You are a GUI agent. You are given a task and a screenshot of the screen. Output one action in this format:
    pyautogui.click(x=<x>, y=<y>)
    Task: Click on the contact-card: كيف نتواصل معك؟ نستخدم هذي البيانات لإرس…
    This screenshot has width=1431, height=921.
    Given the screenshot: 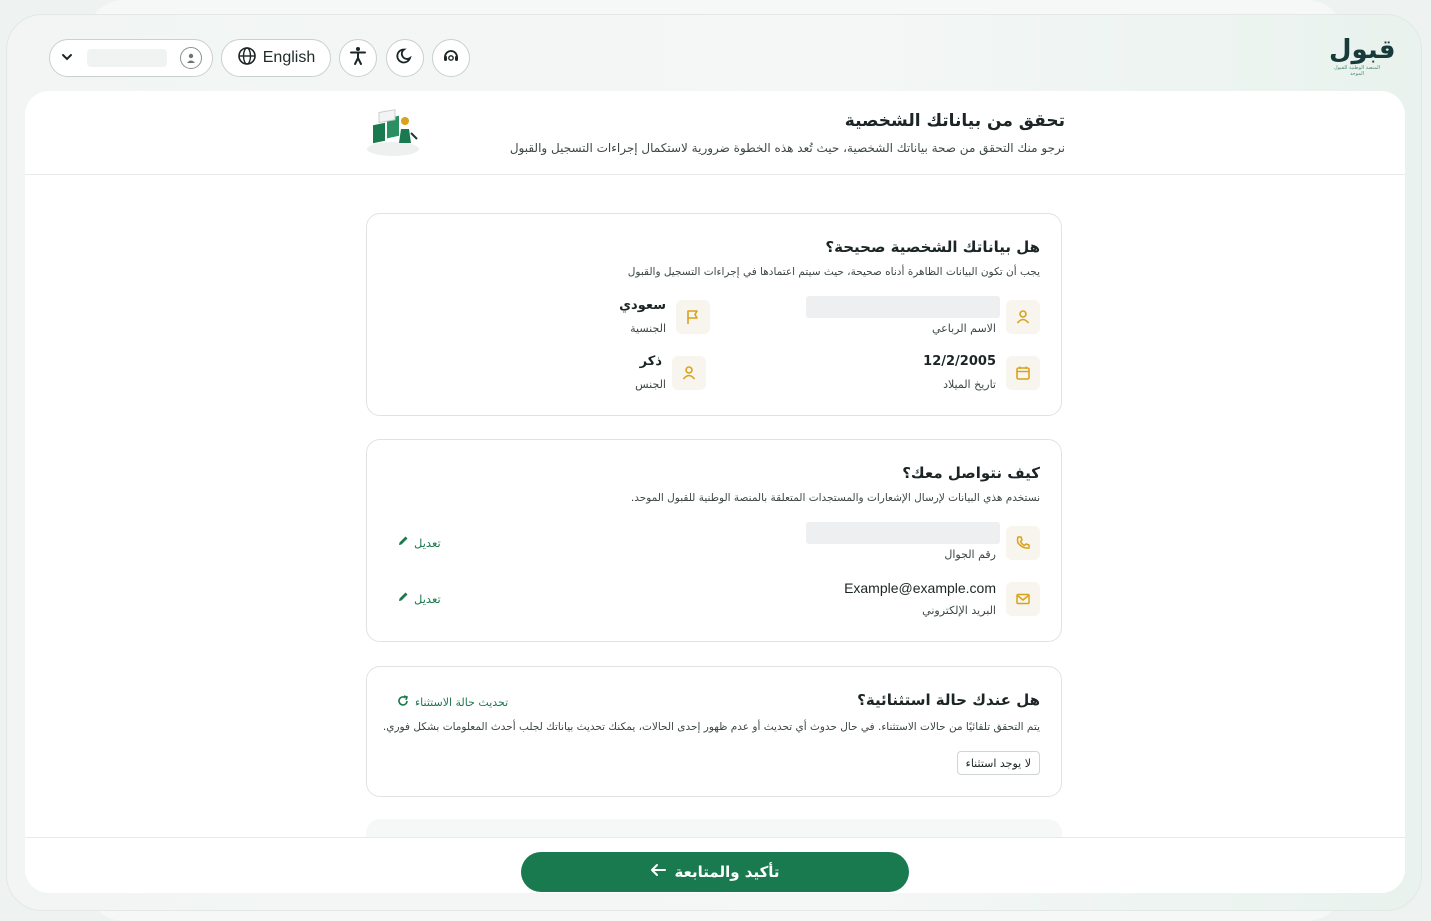 What is the action you would take?
    pyautogui.click(x=714, y=540)
    